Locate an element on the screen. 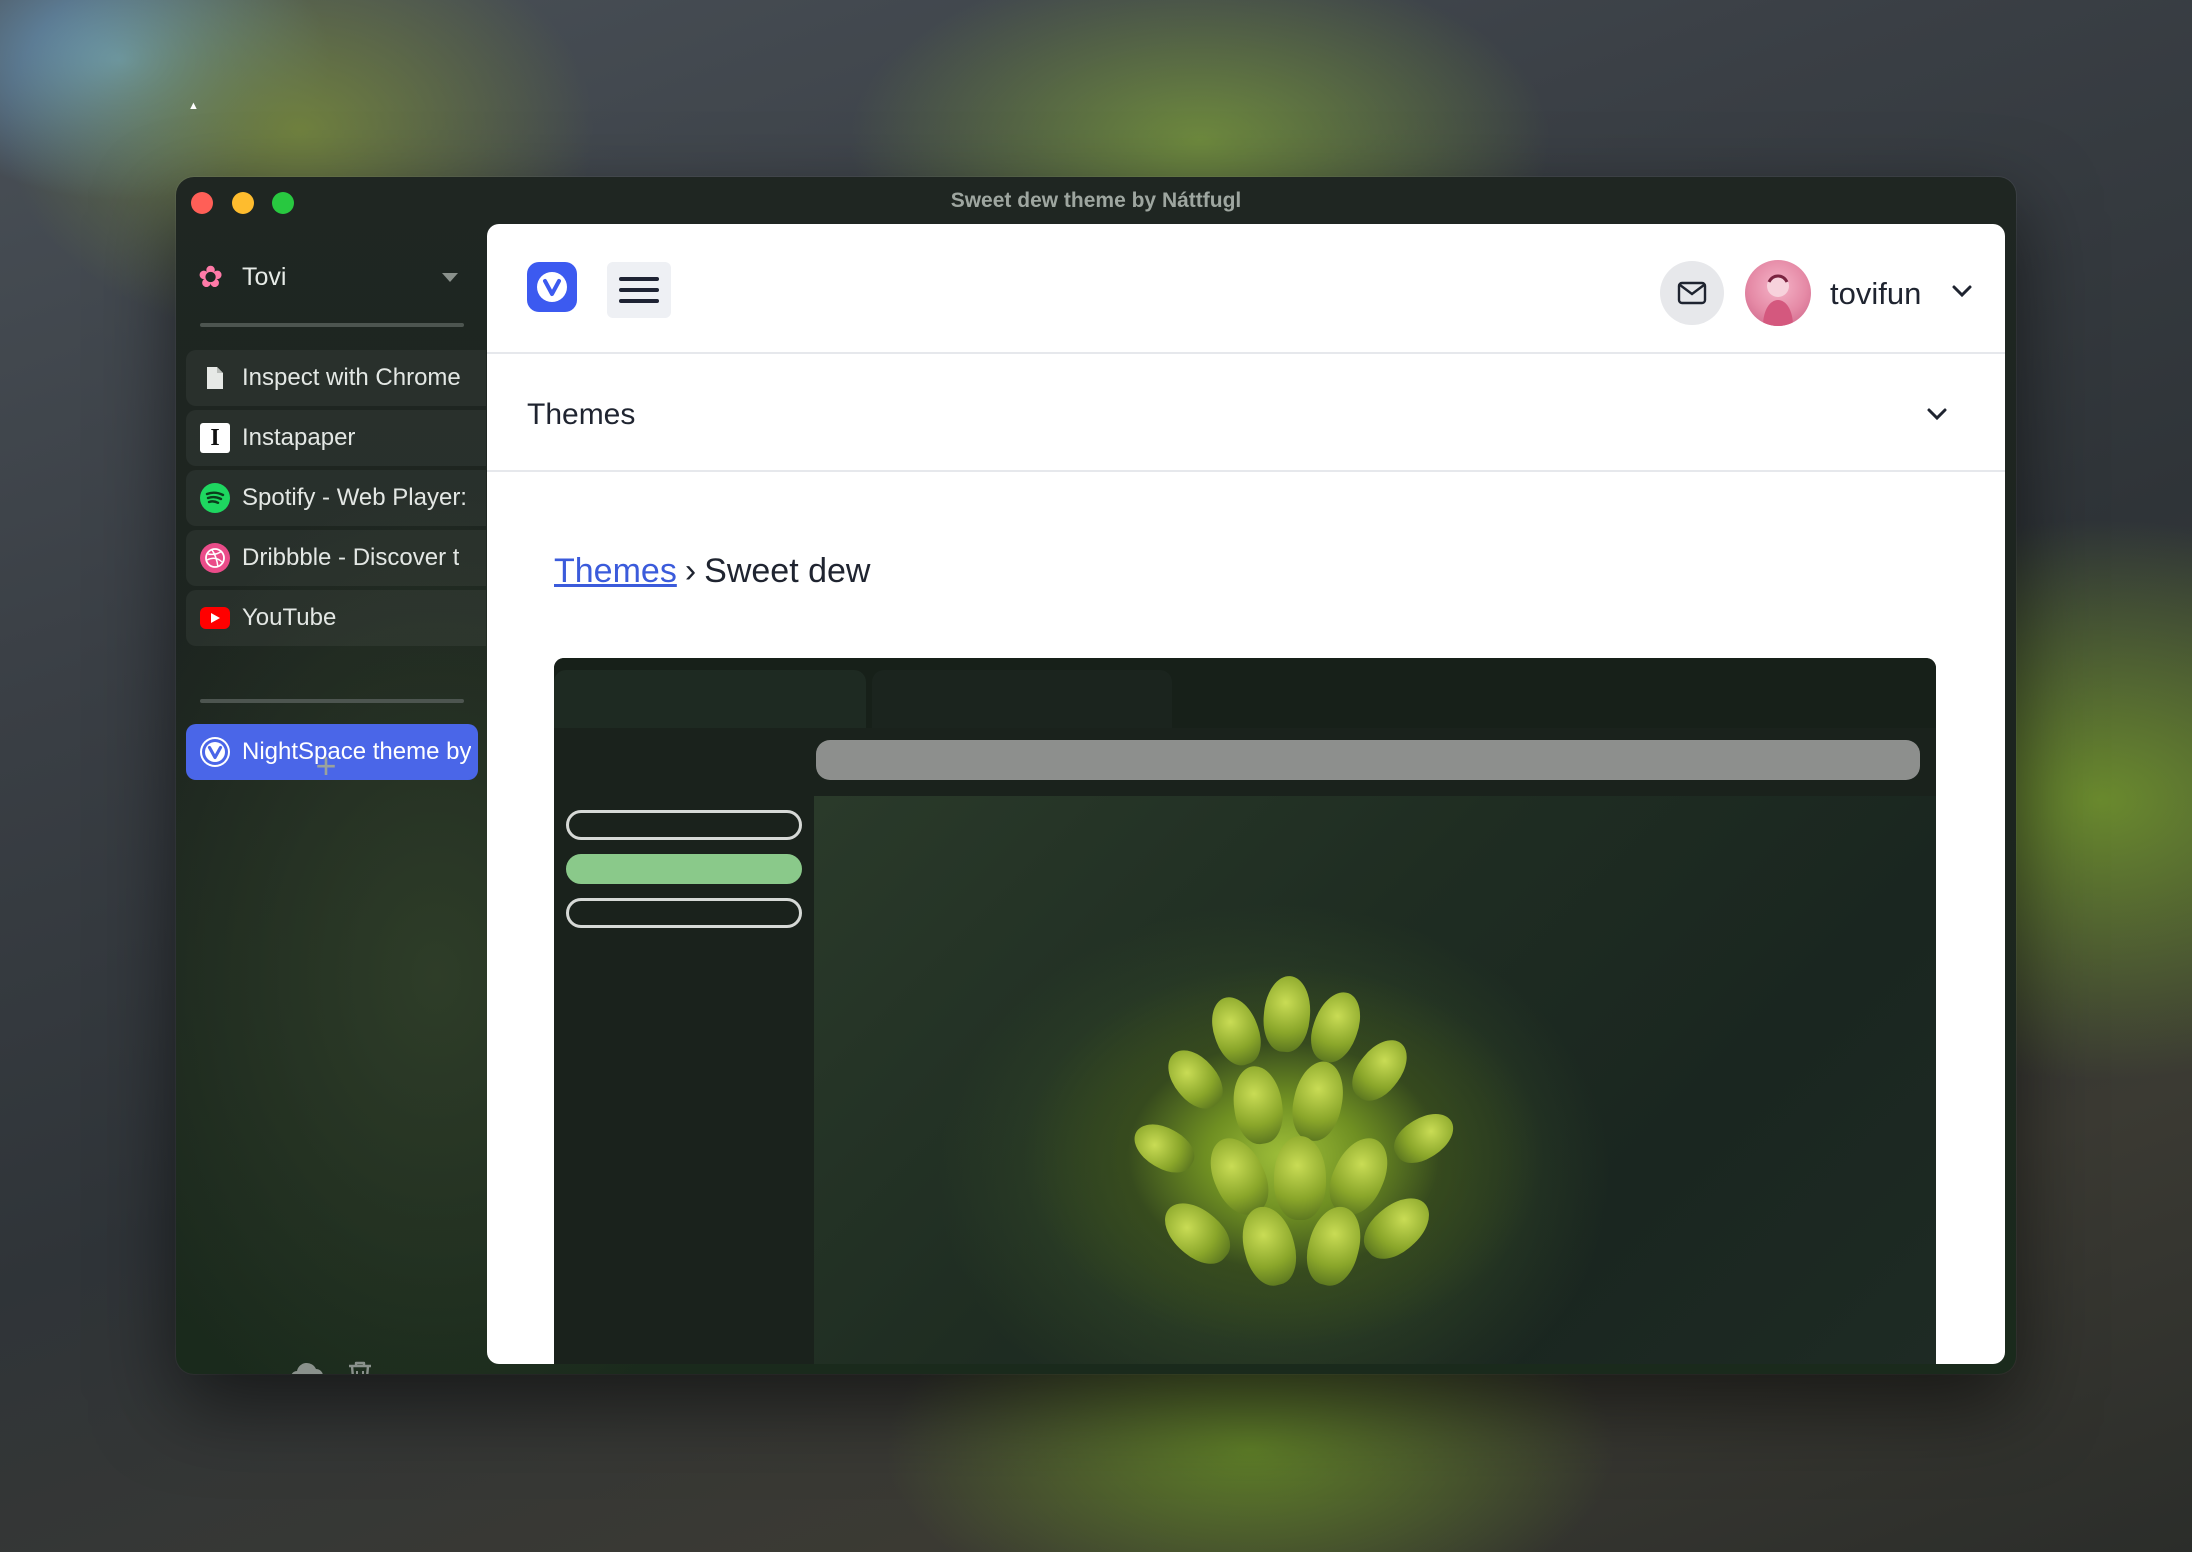 This screenshot has height=1552, width=2192. trash-icon is located at coordinates (360, 1367).